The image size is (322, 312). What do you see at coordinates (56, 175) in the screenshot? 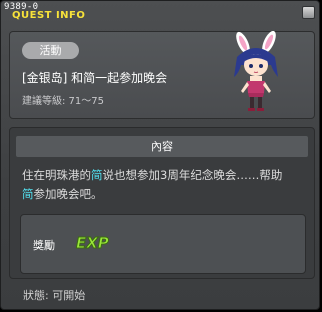
I see `desc-text-1: 住在明珠港的` at bounding box center [56, 175].